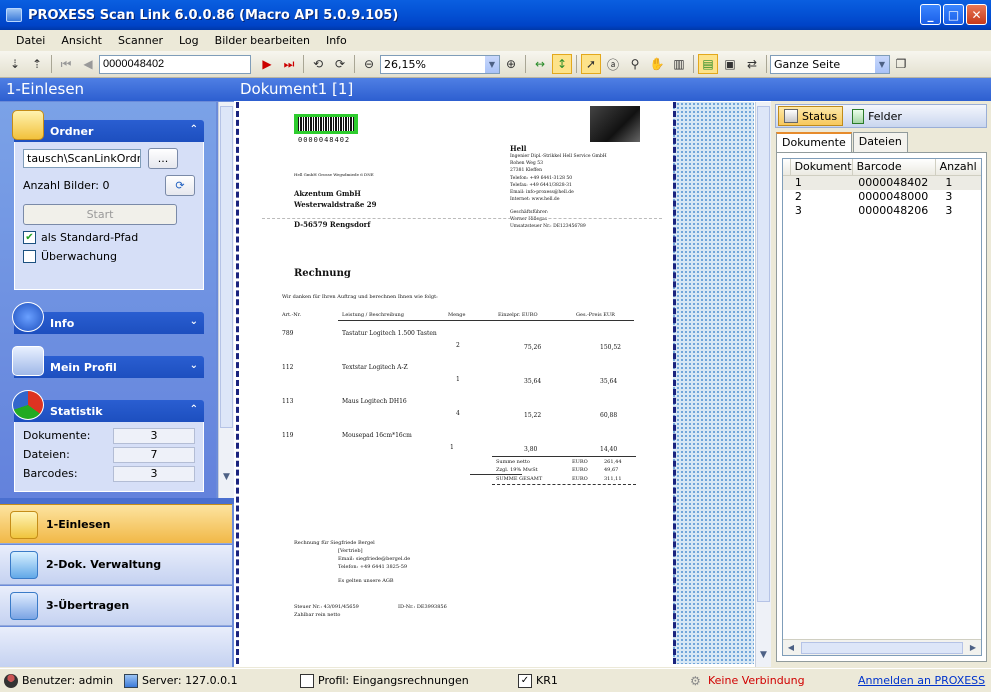 The height and width of the screenshot is (692, 991). What do you see at coordinates (318, 64) in the screenshot?
I see `rotate-left-icon: ⟲` at bounding box center [318, 64].